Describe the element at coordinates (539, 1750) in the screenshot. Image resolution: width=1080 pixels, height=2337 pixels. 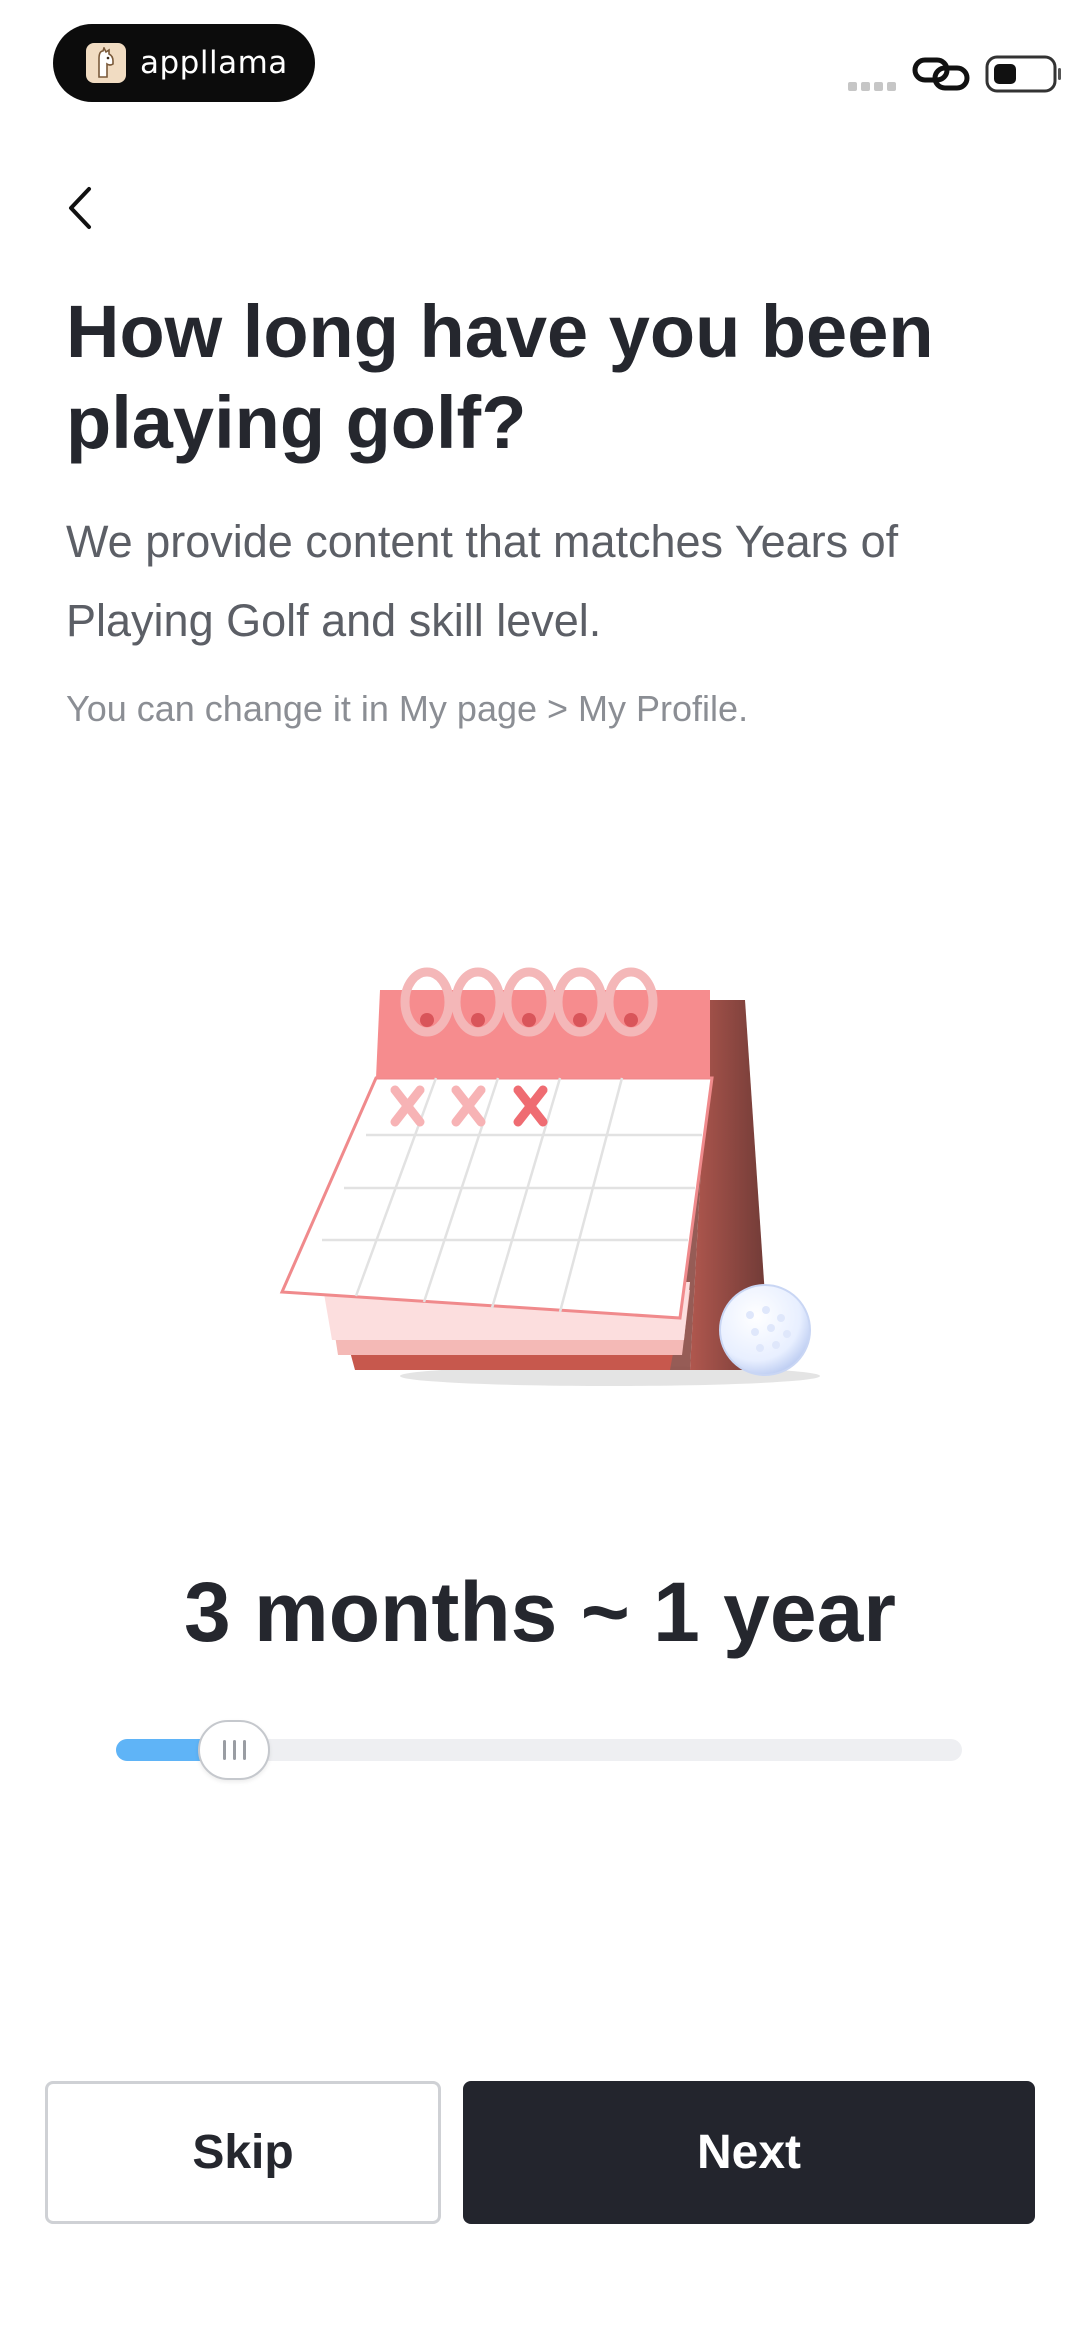
I see `experience-slider` at that location.